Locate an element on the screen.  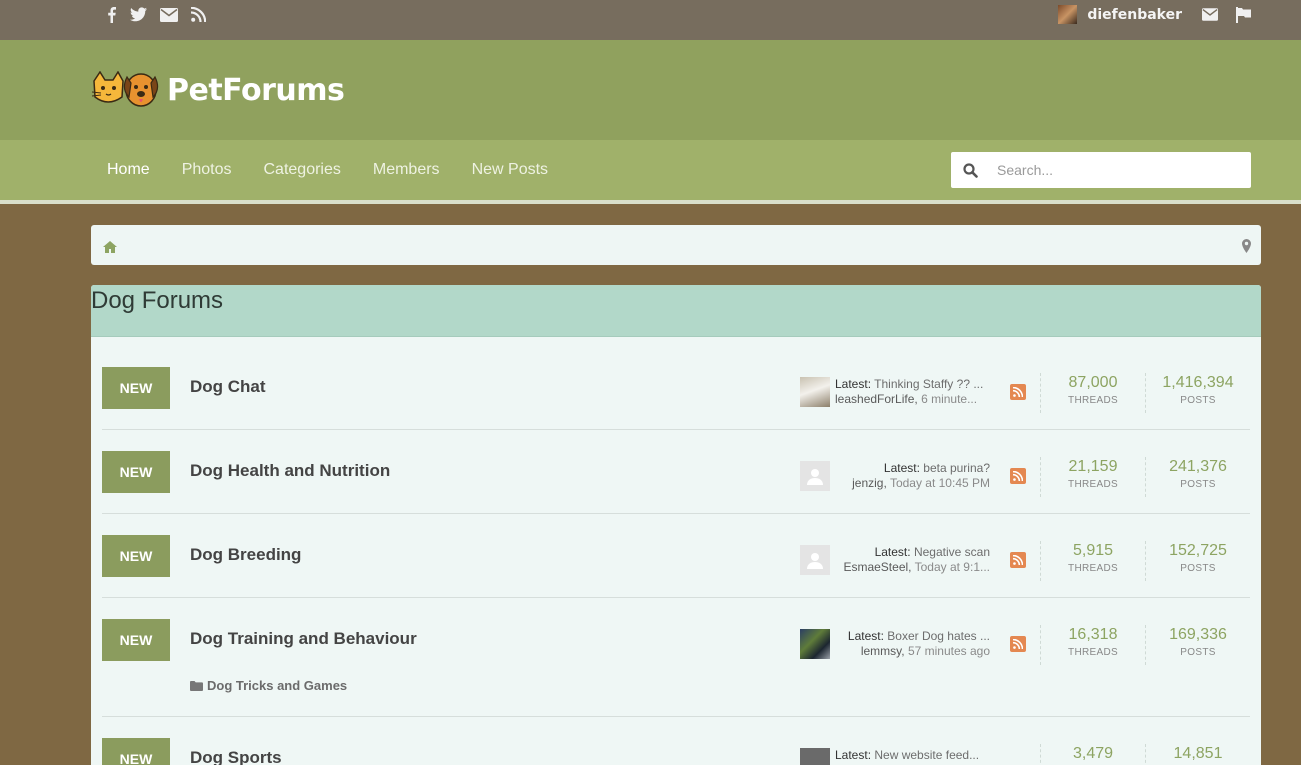
forum-title: Dog Health and Nutrition is located at coordinates (290, 471).